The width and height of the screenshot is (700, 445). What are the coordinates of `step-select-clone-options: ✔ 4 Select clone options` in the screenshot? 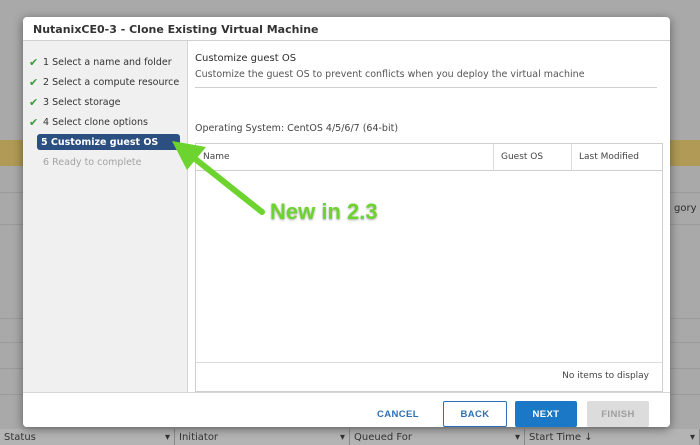 It's located at (105, 122).